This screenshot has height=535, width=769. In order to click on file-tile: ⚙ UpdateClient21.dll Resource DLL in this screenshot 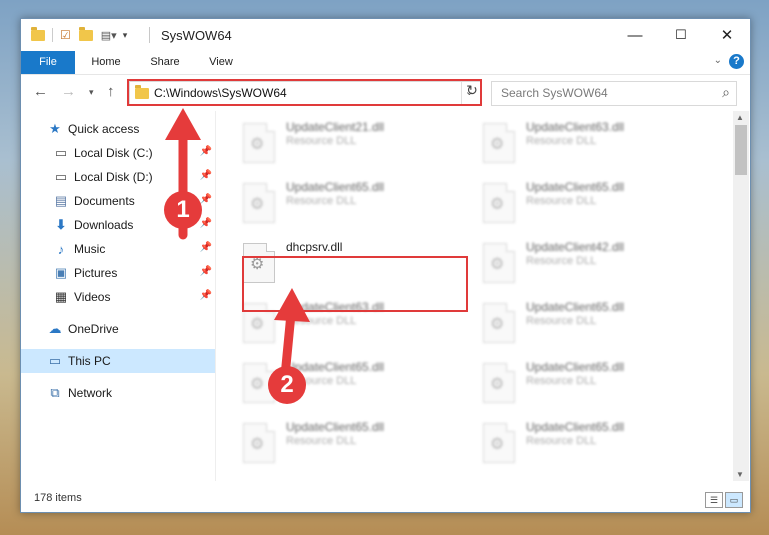, I will do `click(350, 142)`.